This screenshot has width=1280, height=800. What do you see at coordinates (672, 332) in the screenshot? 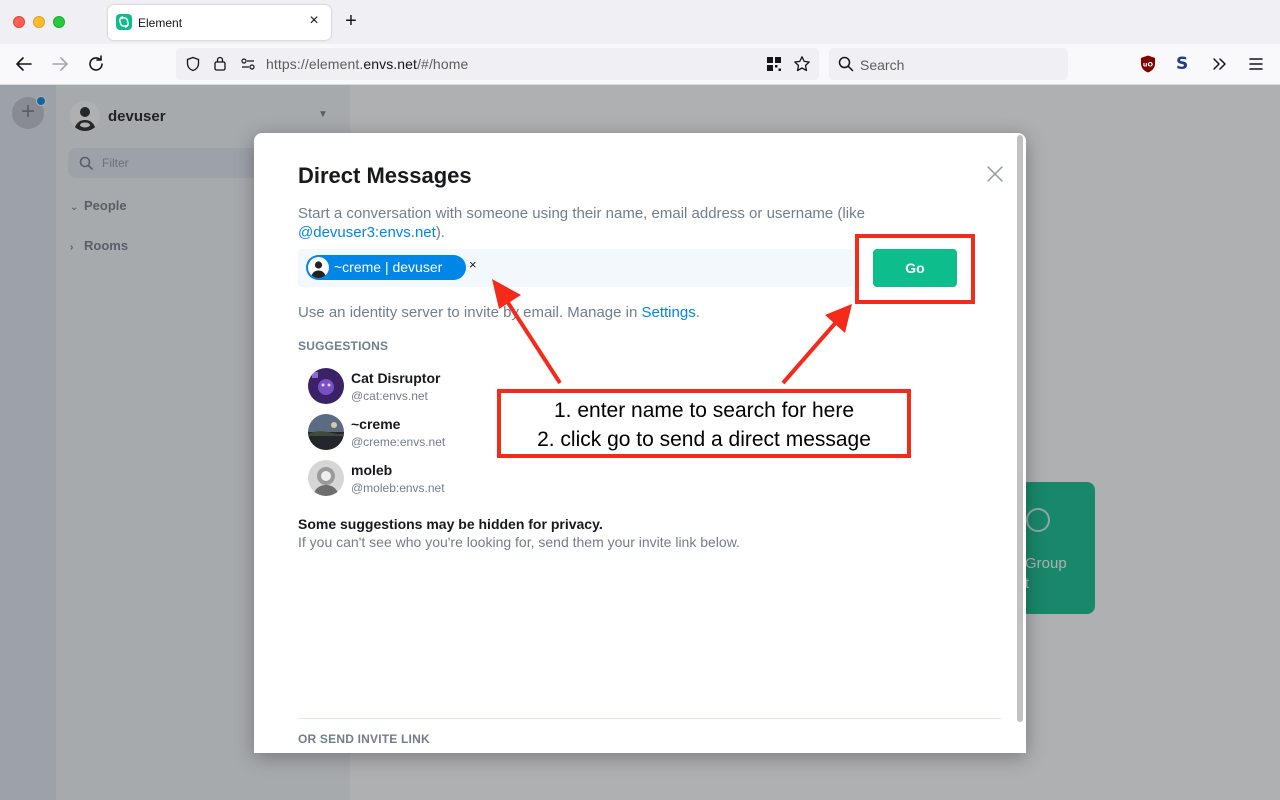
I see `annotation-arrows` at bounding box center [672, 332].